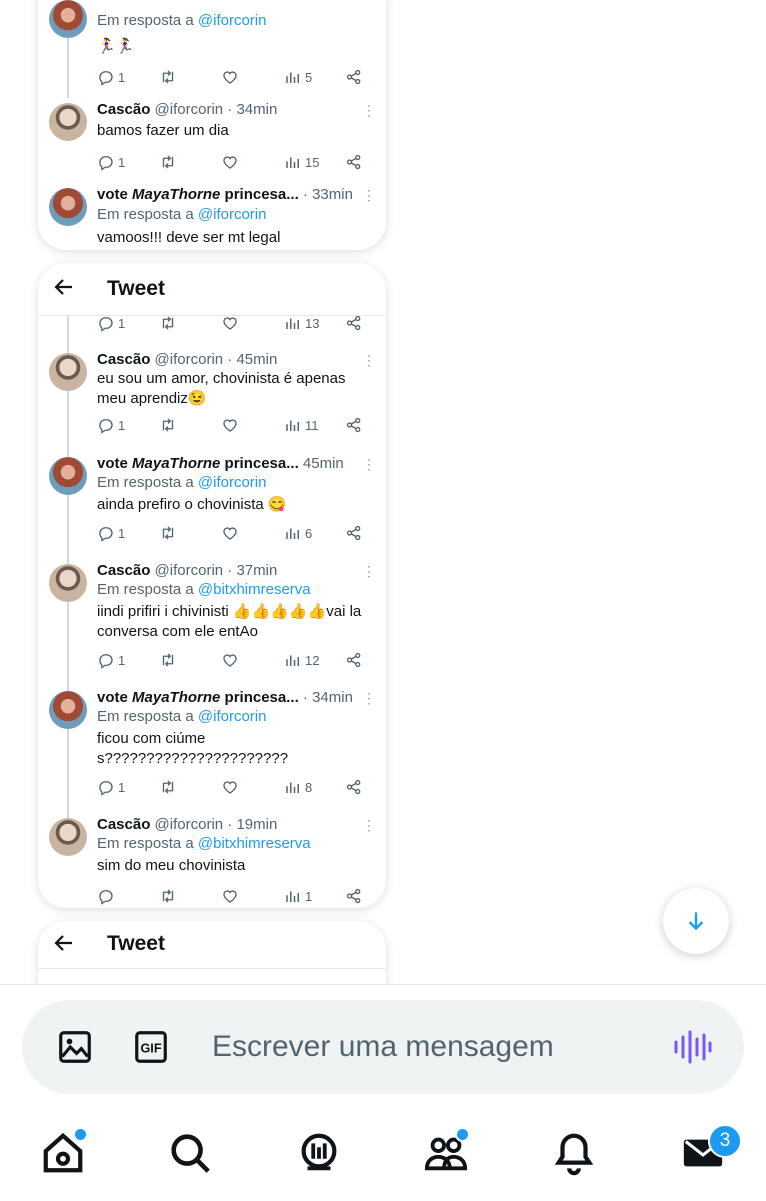 This screenshot has height=1201, width=766. Describe the element at coordinates (187, 359) in the screenshot. I see `tweet-meta: Cascão @iforcorin · 45min` at that location.